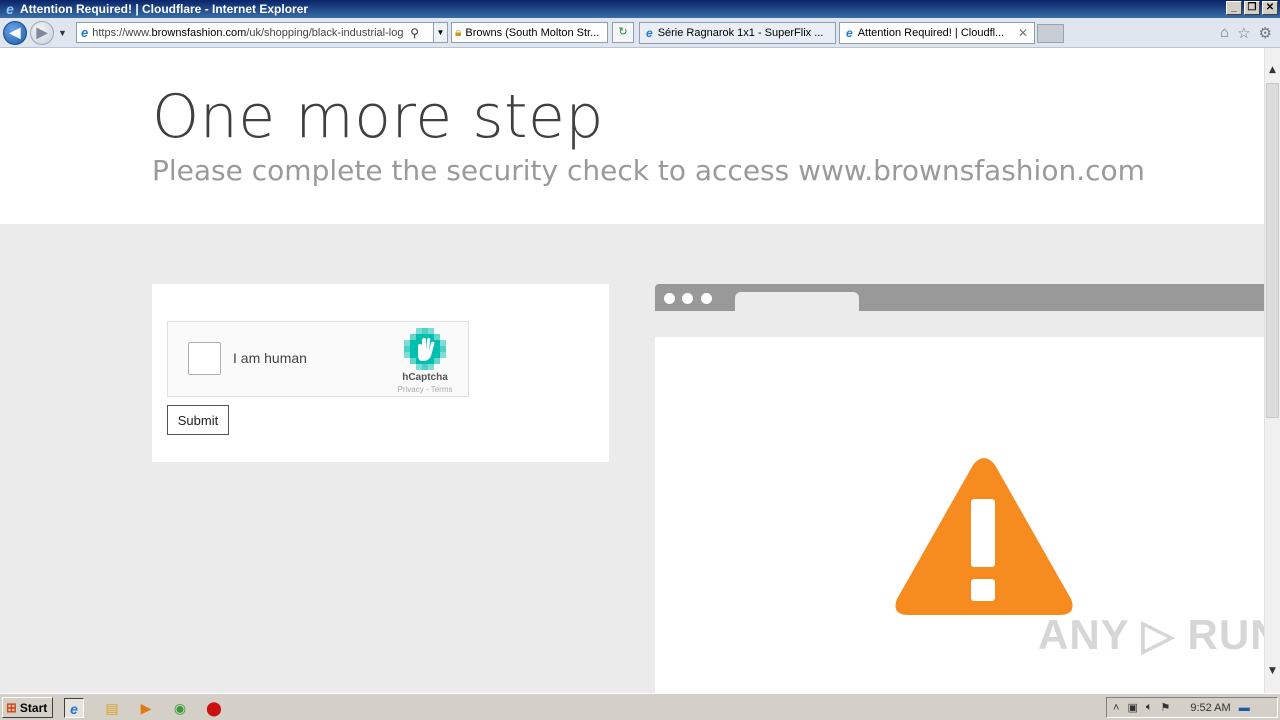  Describe the element at coordinates (425, 389) in the screenshot. I see `captcha-privacy-terms-links: Privacy - Terms` at that location.